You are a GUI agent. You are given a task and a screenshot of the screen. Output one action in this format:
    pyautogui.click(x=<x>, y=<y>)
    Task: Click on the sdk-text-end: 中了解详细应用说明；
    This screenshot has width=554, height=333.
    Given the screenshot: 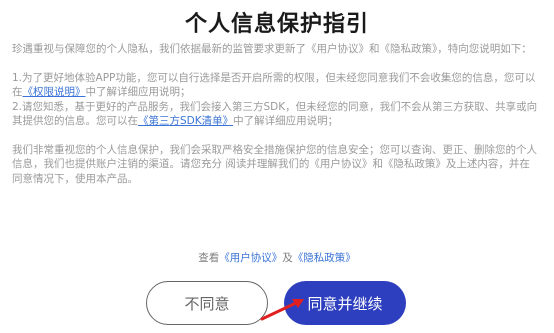 What is the action you would take?
    pyautogui.click(x=286, y=121)
    